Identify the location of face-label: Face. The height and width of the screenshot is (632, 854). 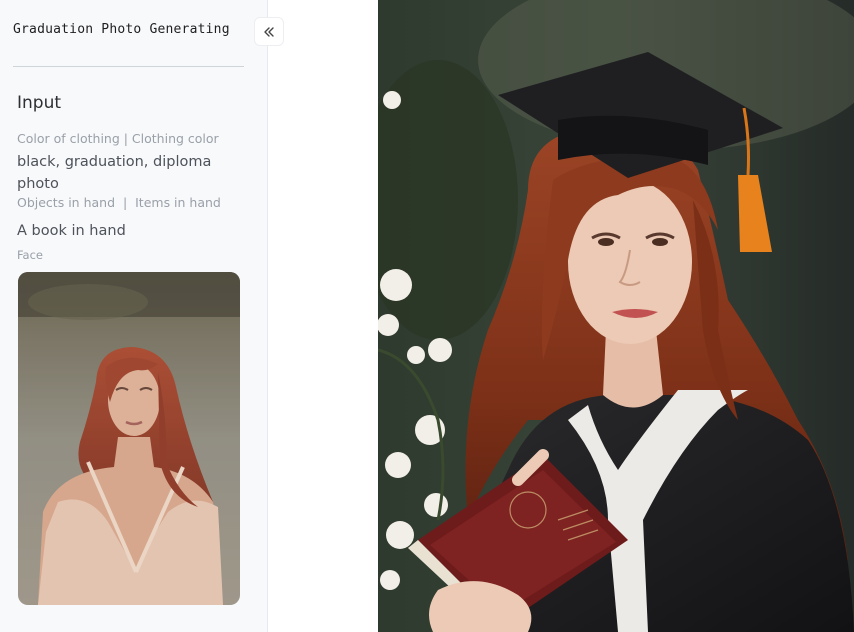
(30, 255).